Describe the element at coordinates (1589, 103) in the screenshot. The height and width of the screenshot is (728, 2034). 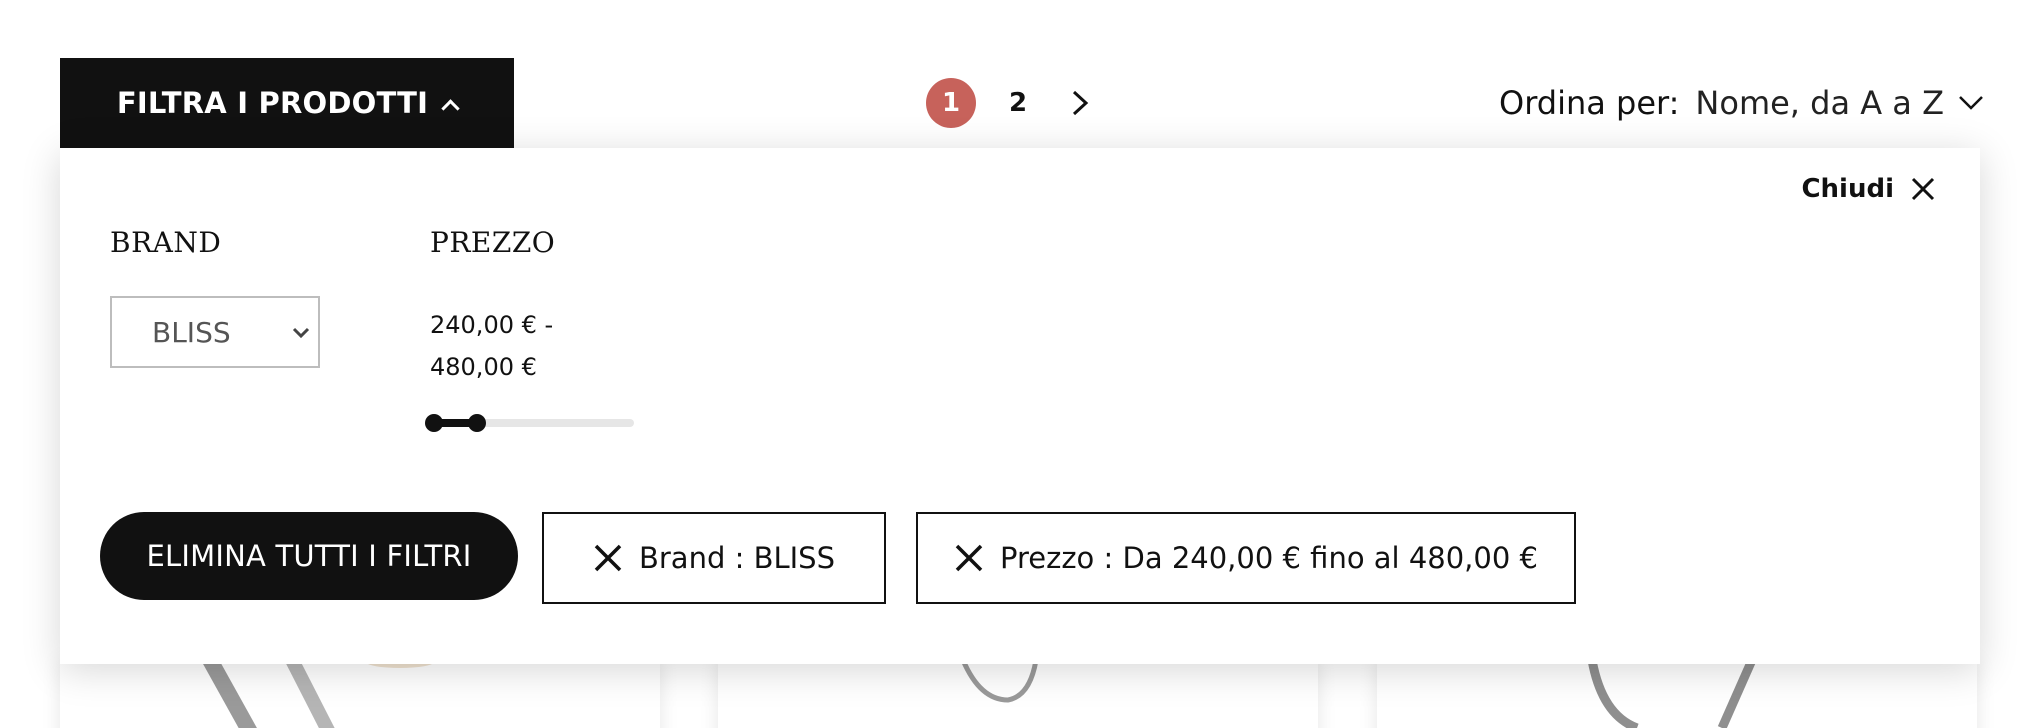
I see `sort-label: Ordina per:` at that location.